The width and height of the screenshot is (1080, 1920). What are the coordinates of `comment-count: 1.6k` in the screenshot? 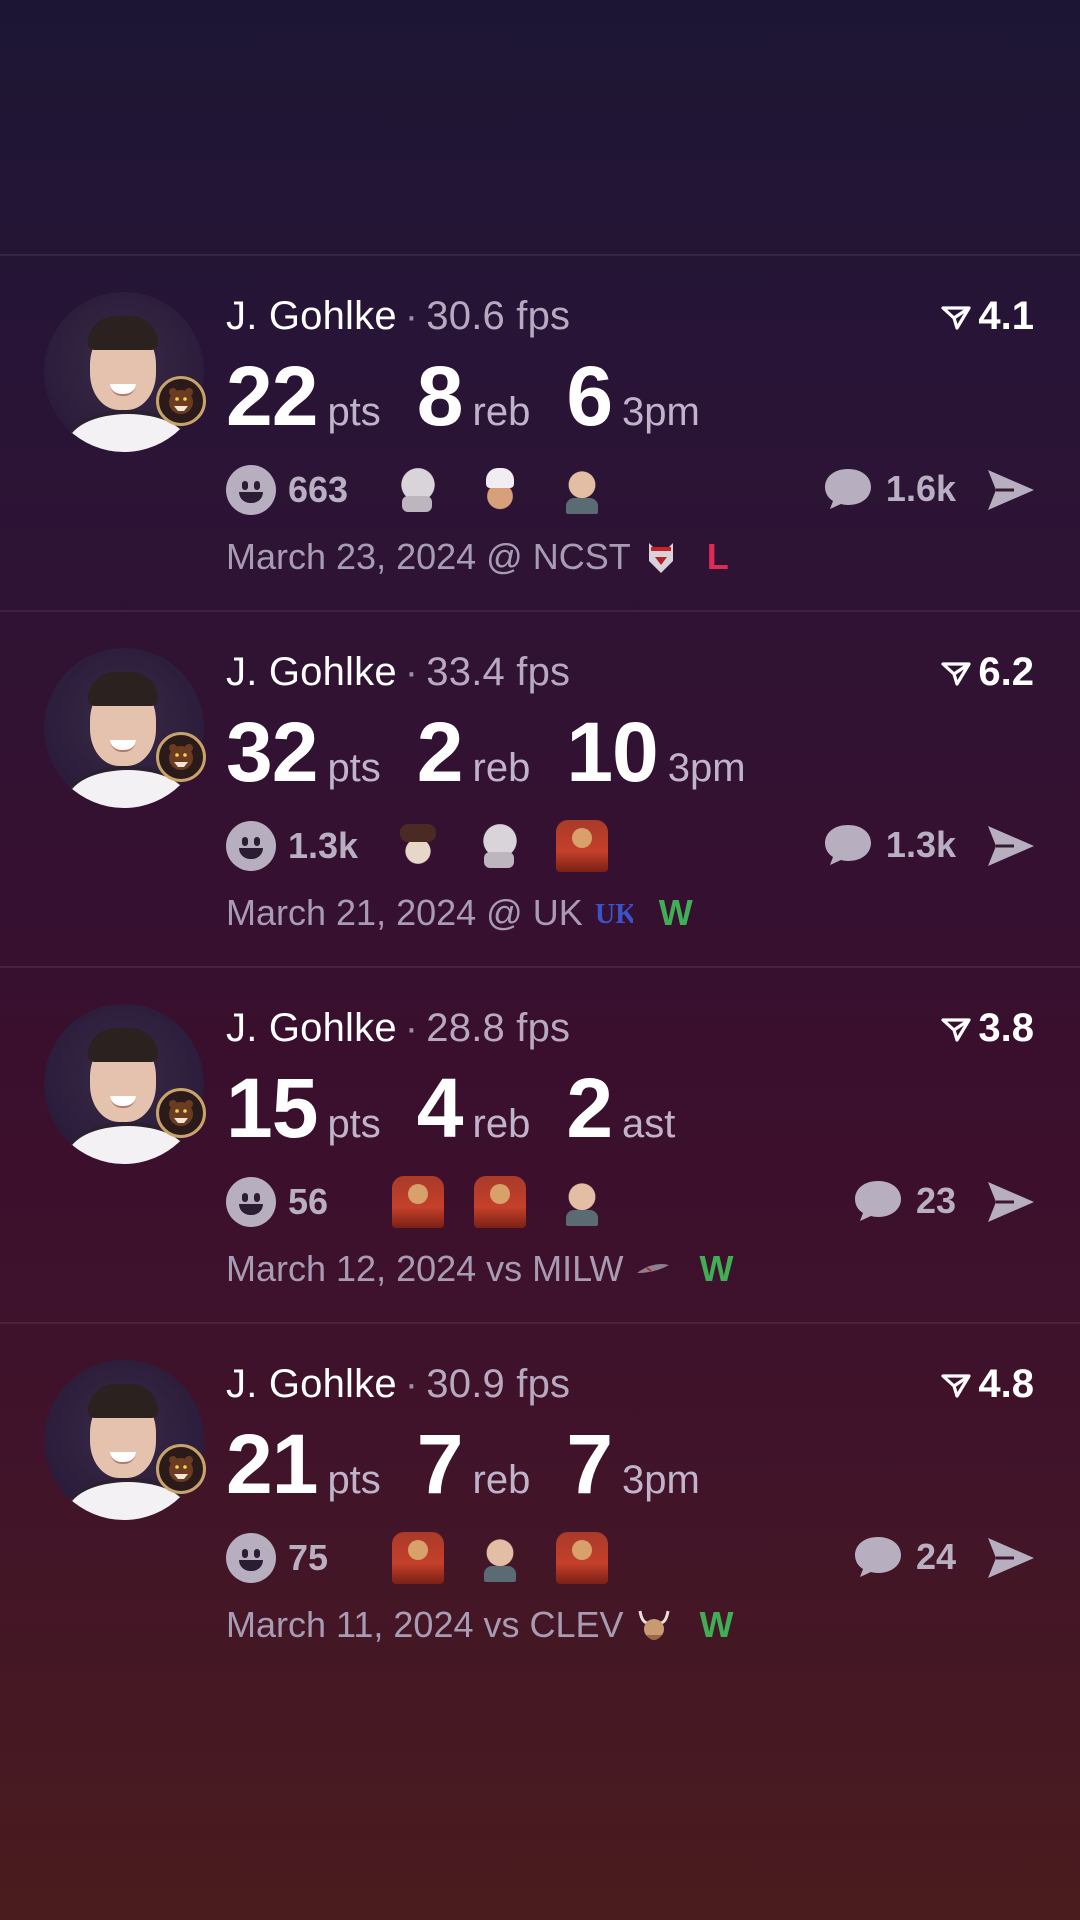 It's located at (920, 488).